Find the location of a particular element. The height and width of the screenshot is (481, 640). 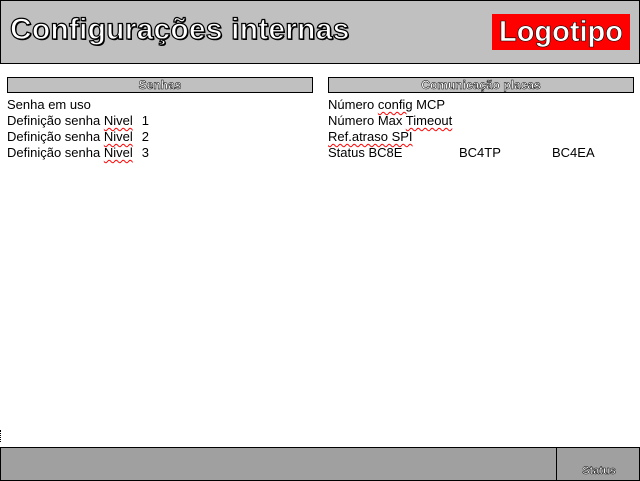

definicao-senha-nivel-2: Definição senha Nivel 2 is located at coordinates (78, 137).